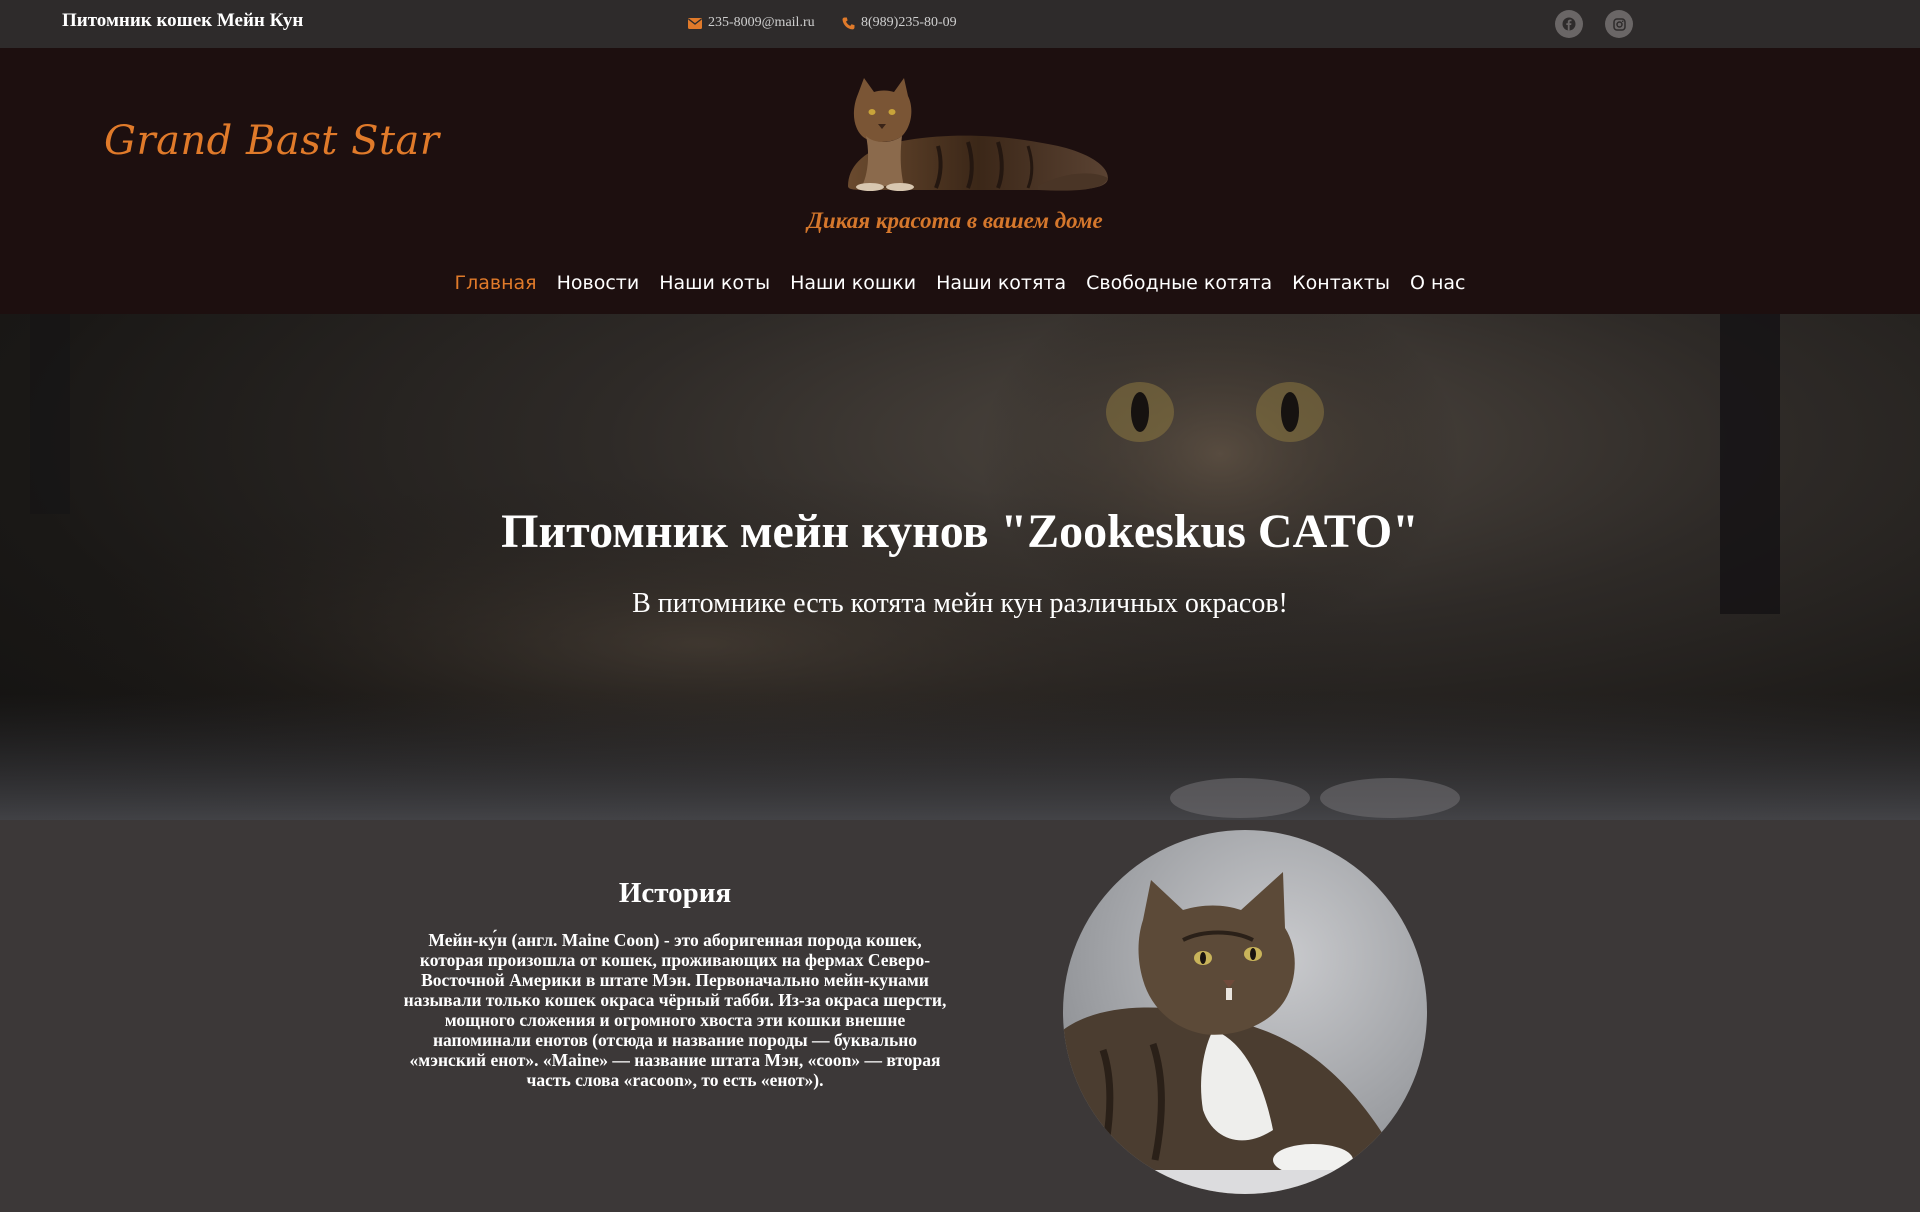  What do you see at coordinates (1001, 283) in the screenshot?
I see `nav-item-our-kittens: Наши котята` at bounding box center [1001, 283].